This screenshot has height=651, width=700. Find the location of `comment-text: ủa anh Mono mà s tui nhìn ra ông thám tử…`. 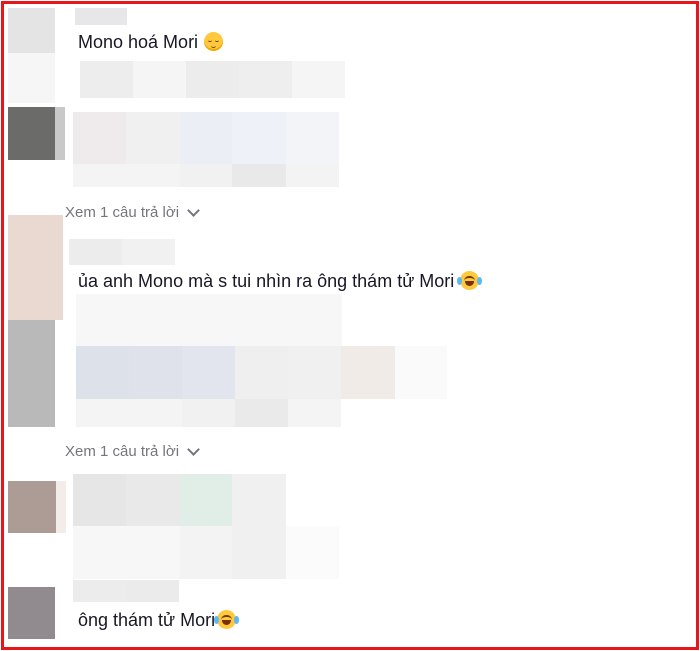

comment-text: ủa anh Mono mà s tui nhìn ra ông thám tử… is located at coordinates (280, 281).